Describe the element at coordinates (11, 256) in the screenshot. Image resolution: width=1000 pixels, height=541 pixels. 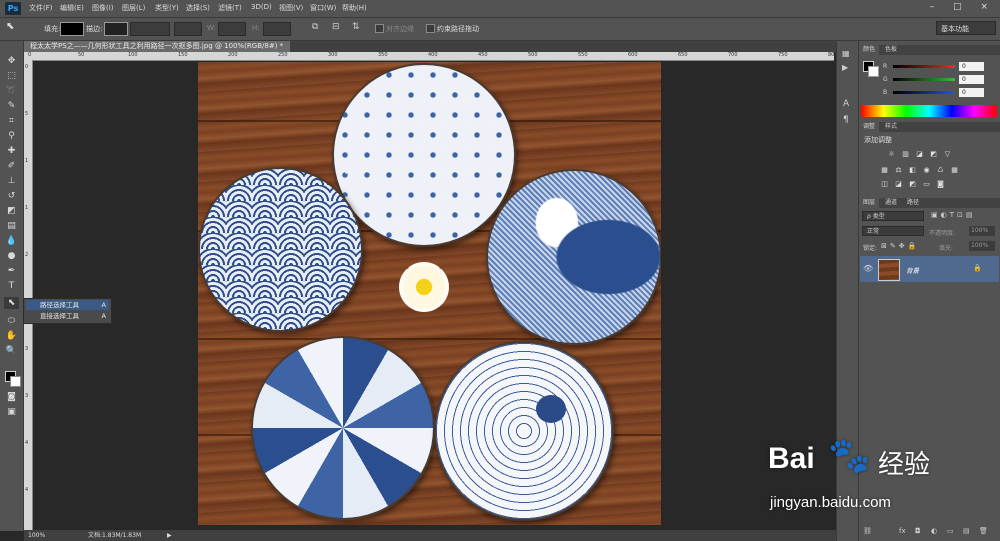
I see `dodge-tool-icon: ●` at that location.